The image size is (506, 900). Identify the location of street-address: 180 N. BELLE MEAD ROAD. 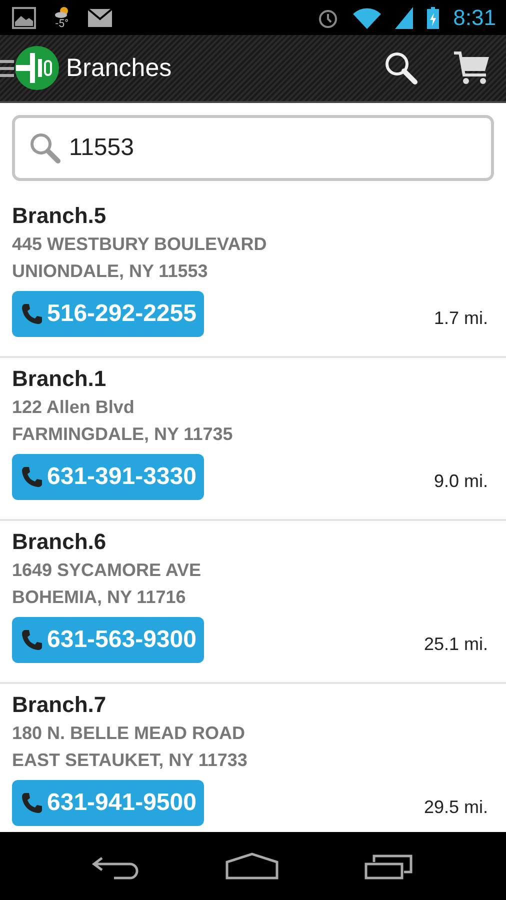
(129, 733).